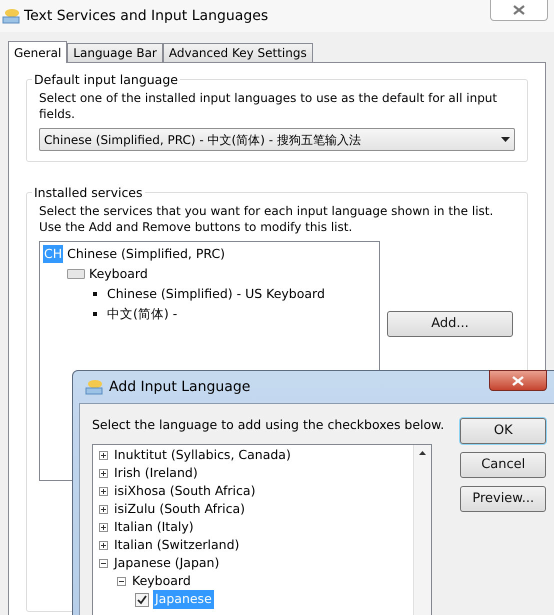 The width and height of the screenshot is (554, 615). What do you see at coordinates (180, 510) in the screenshot?
I see `tree-item: isiZulu (South Africa)` at bounding box center [180, 510].